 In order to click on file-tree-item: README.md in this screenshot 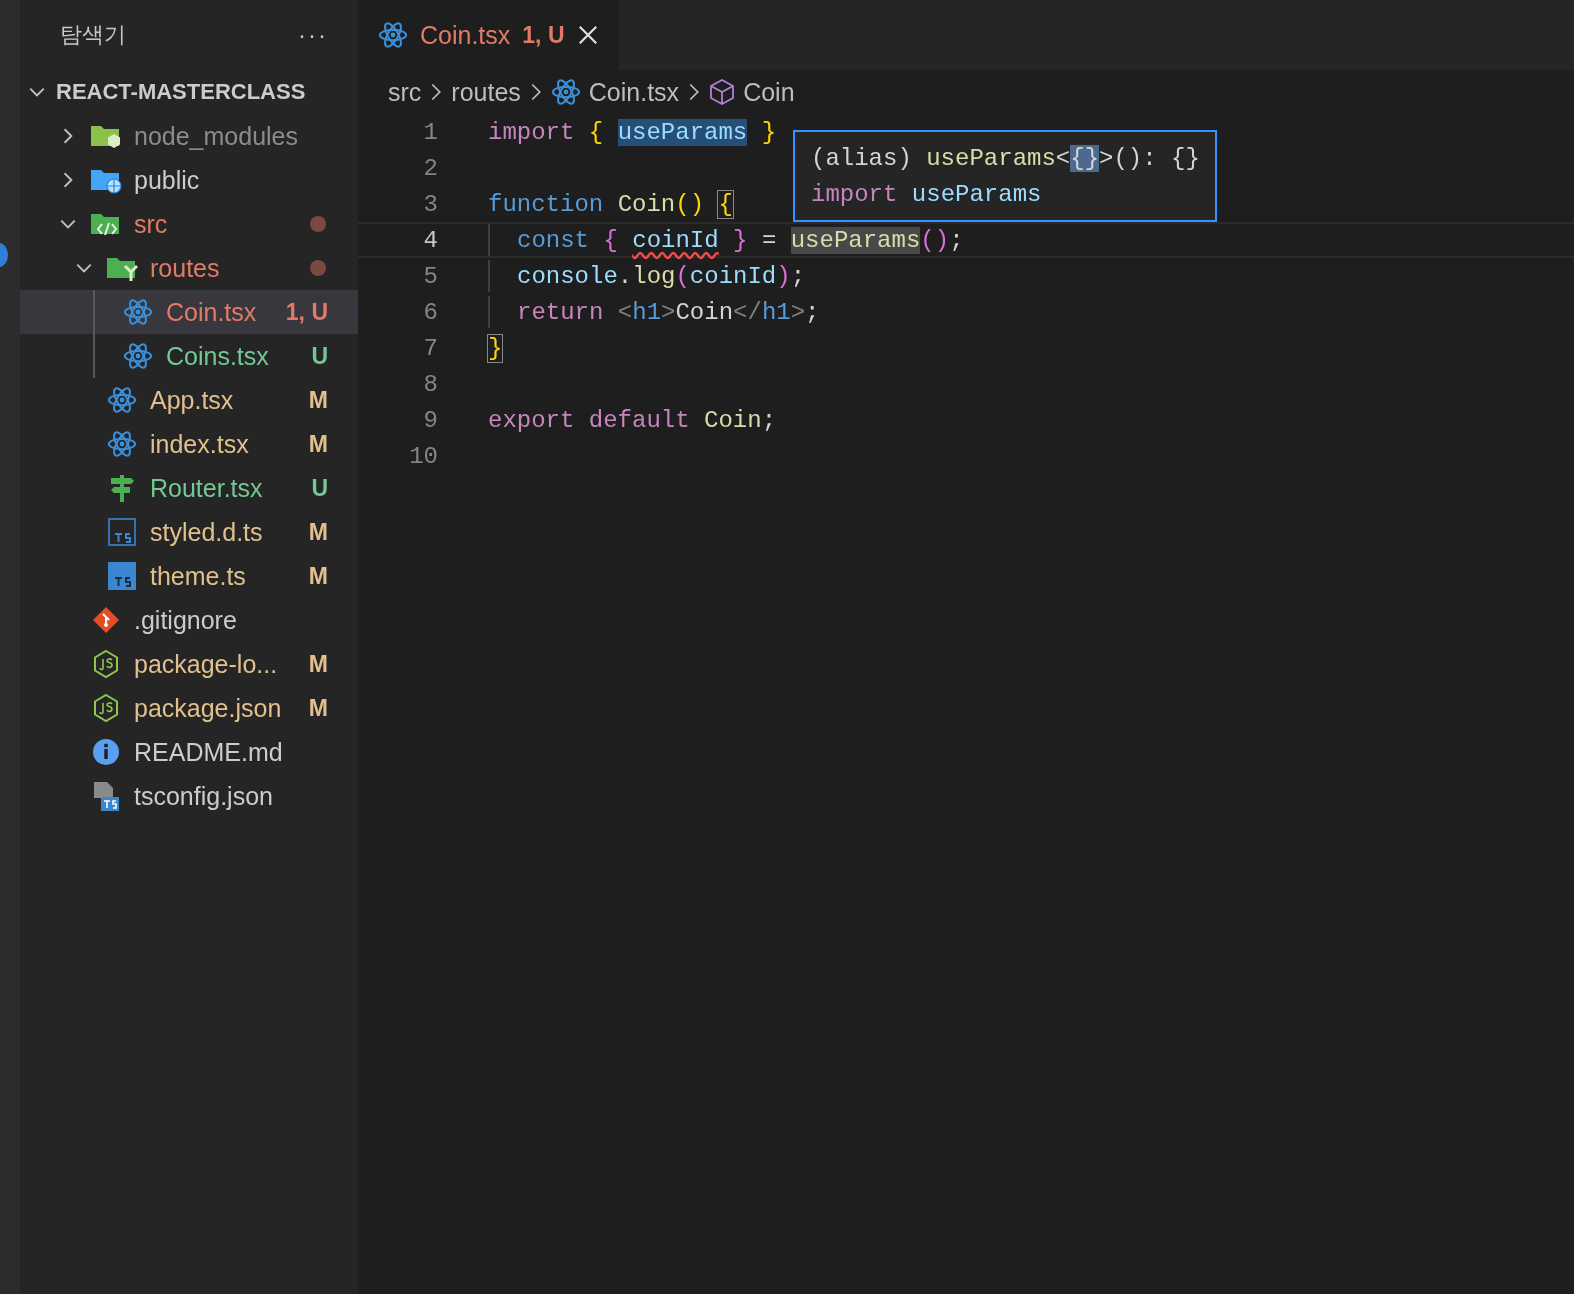, I will do `click(189, 752)`.